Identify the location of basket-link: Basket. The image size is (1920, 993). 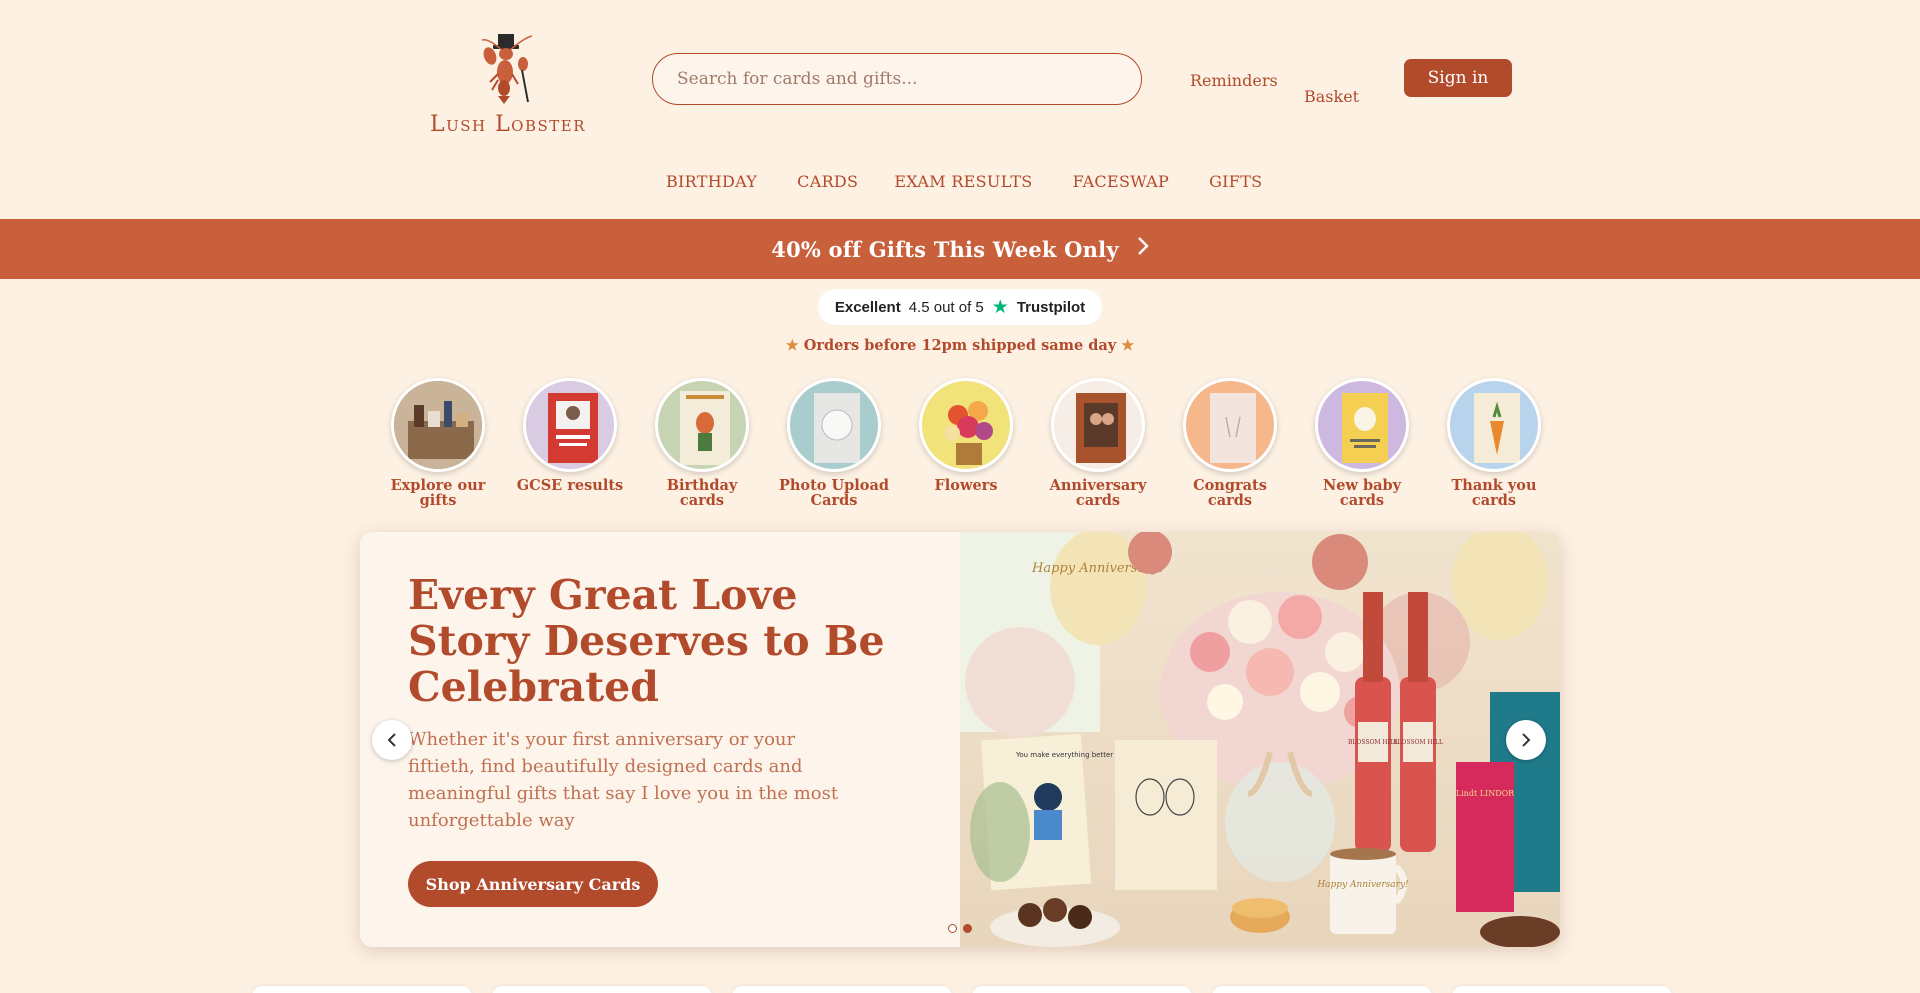
(1331, 96).